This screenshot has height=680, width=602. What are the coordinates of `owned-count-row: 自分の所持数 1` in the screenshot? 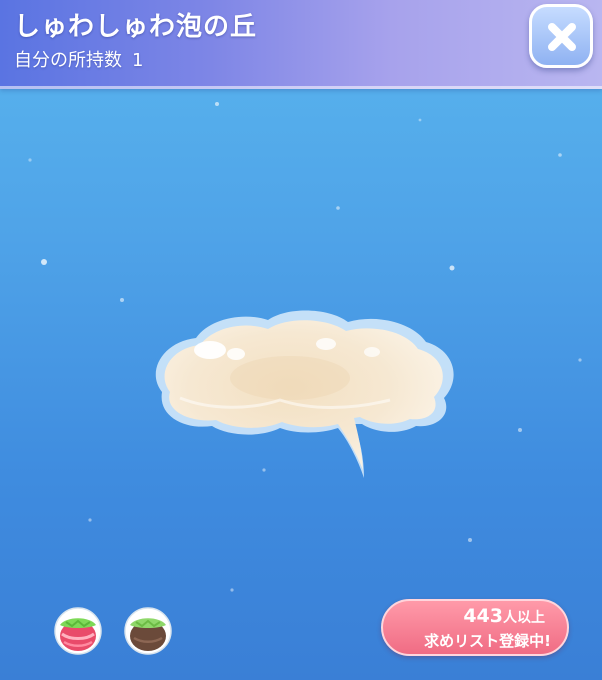 It's located at (78, 59).